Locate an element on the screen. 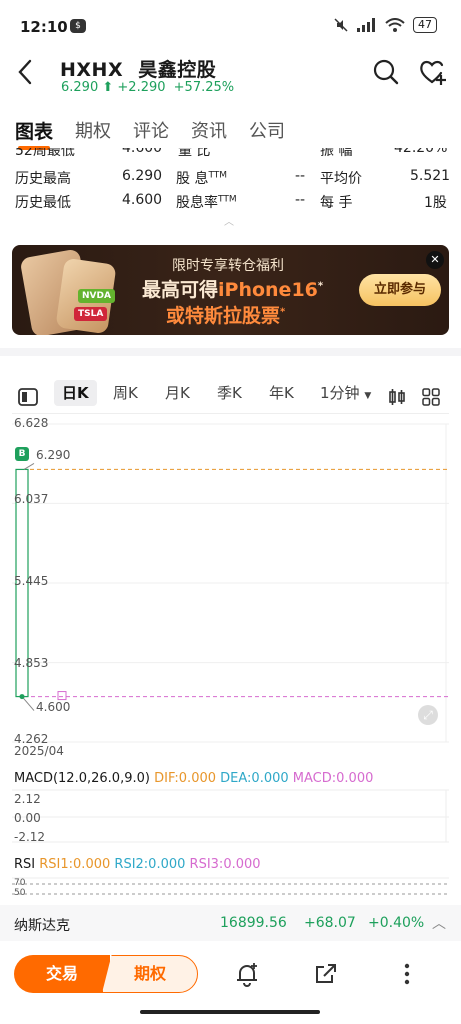 The width and height of the screenshot is (461, 1024). banner-cta-button: 立即参与 is located at coordinates (400, 290).